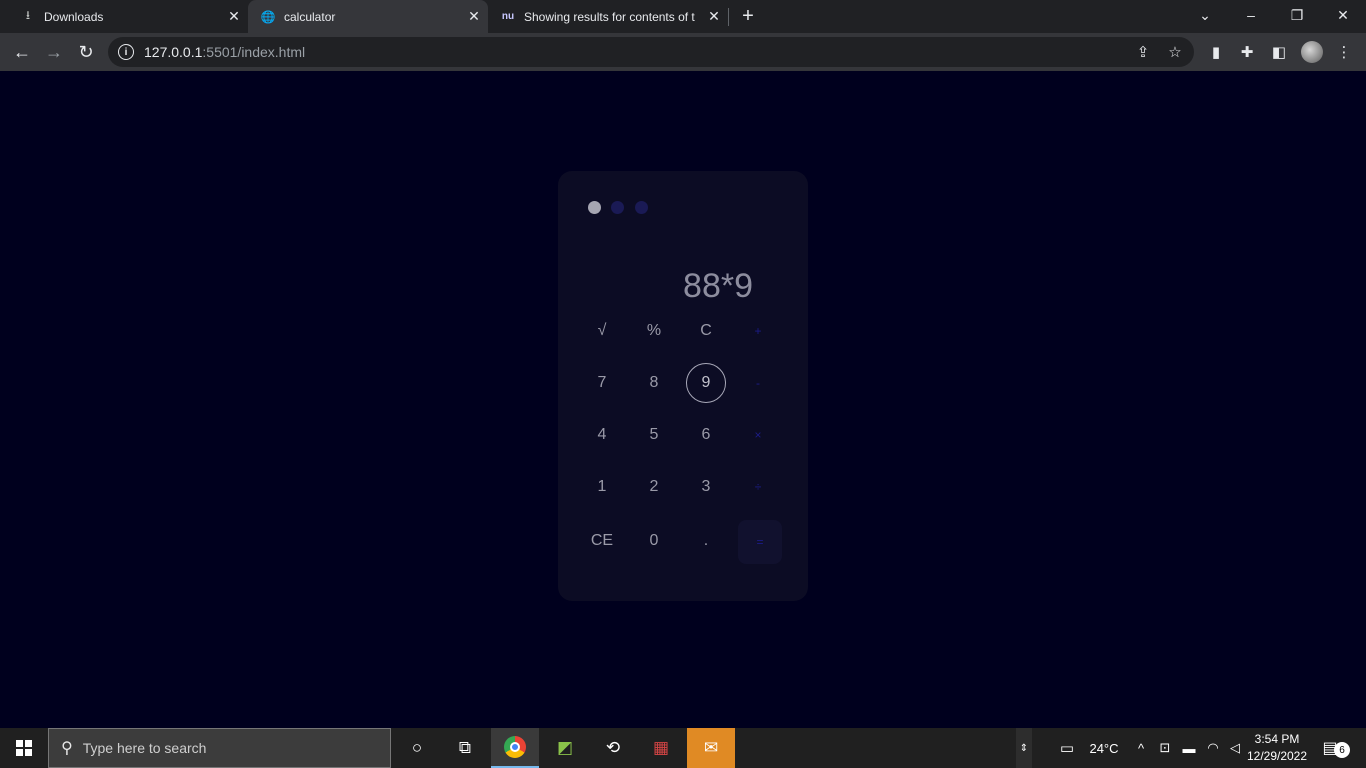 This screenshot has width=1366, height=768. Describe the element at coordinates (1175, 52) in the screenshot. I see `bookmark-star-icon: ☆` at that location.